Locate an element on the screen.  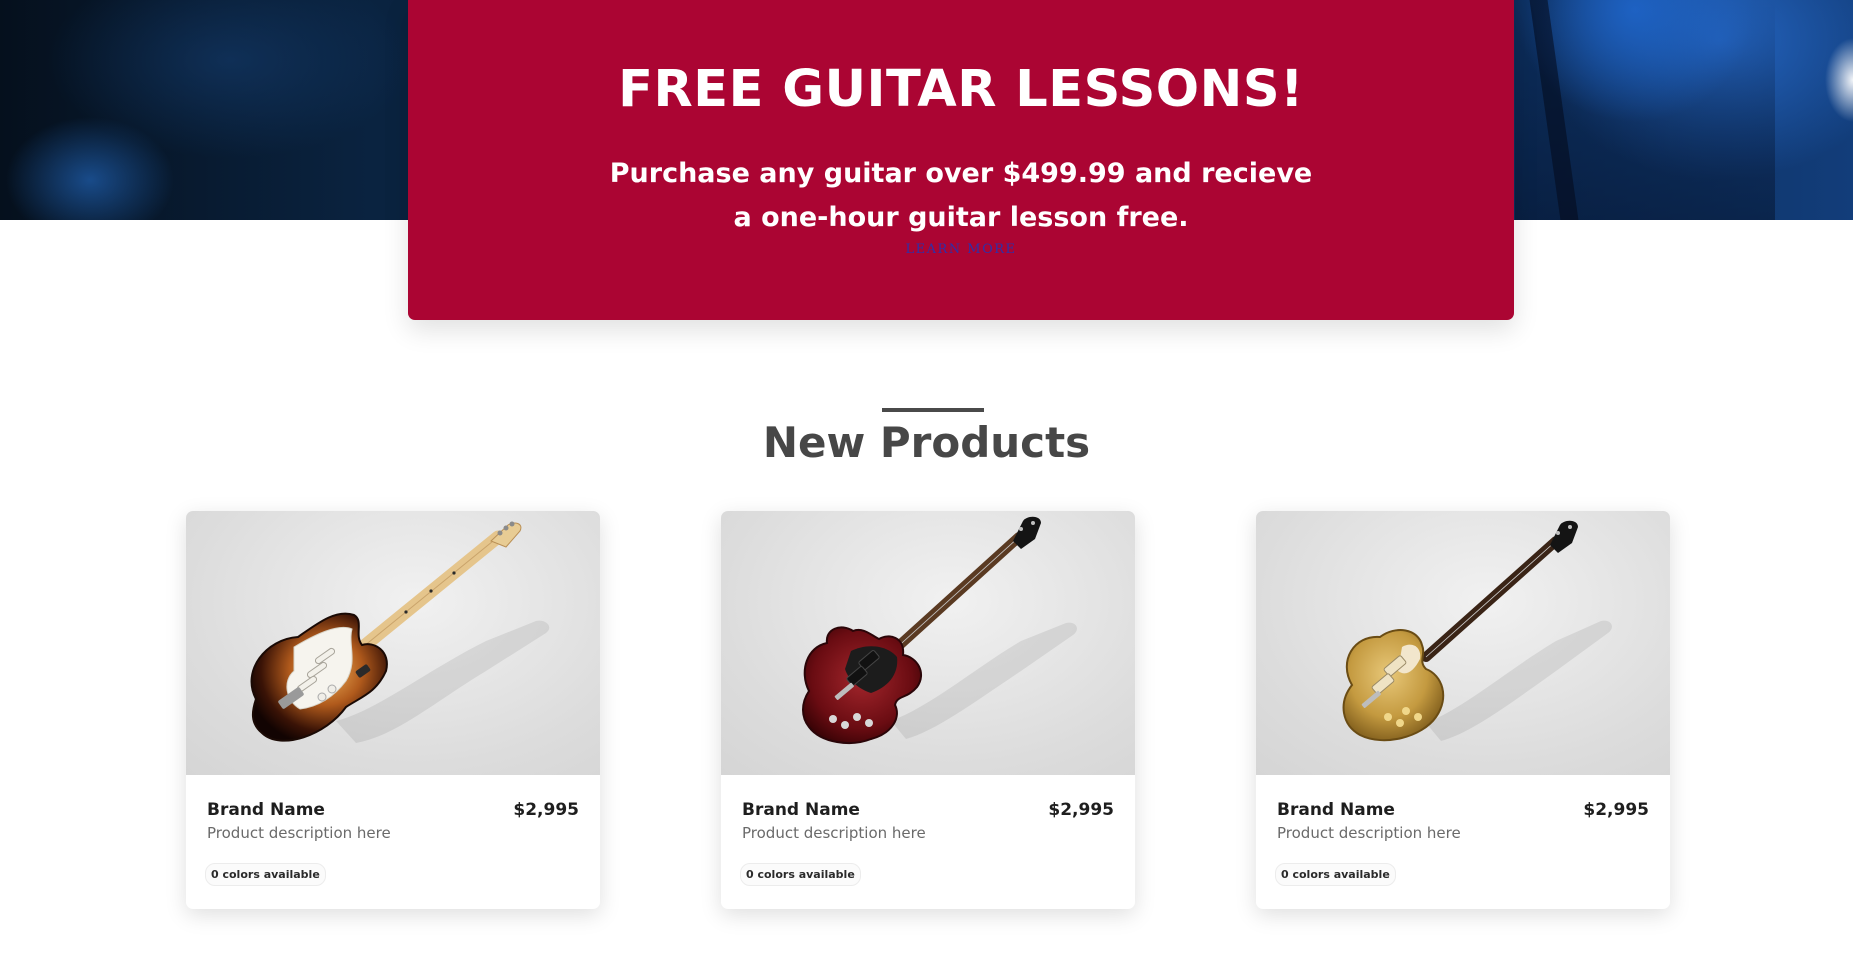
section-divider is located at coordinates (933, 410).